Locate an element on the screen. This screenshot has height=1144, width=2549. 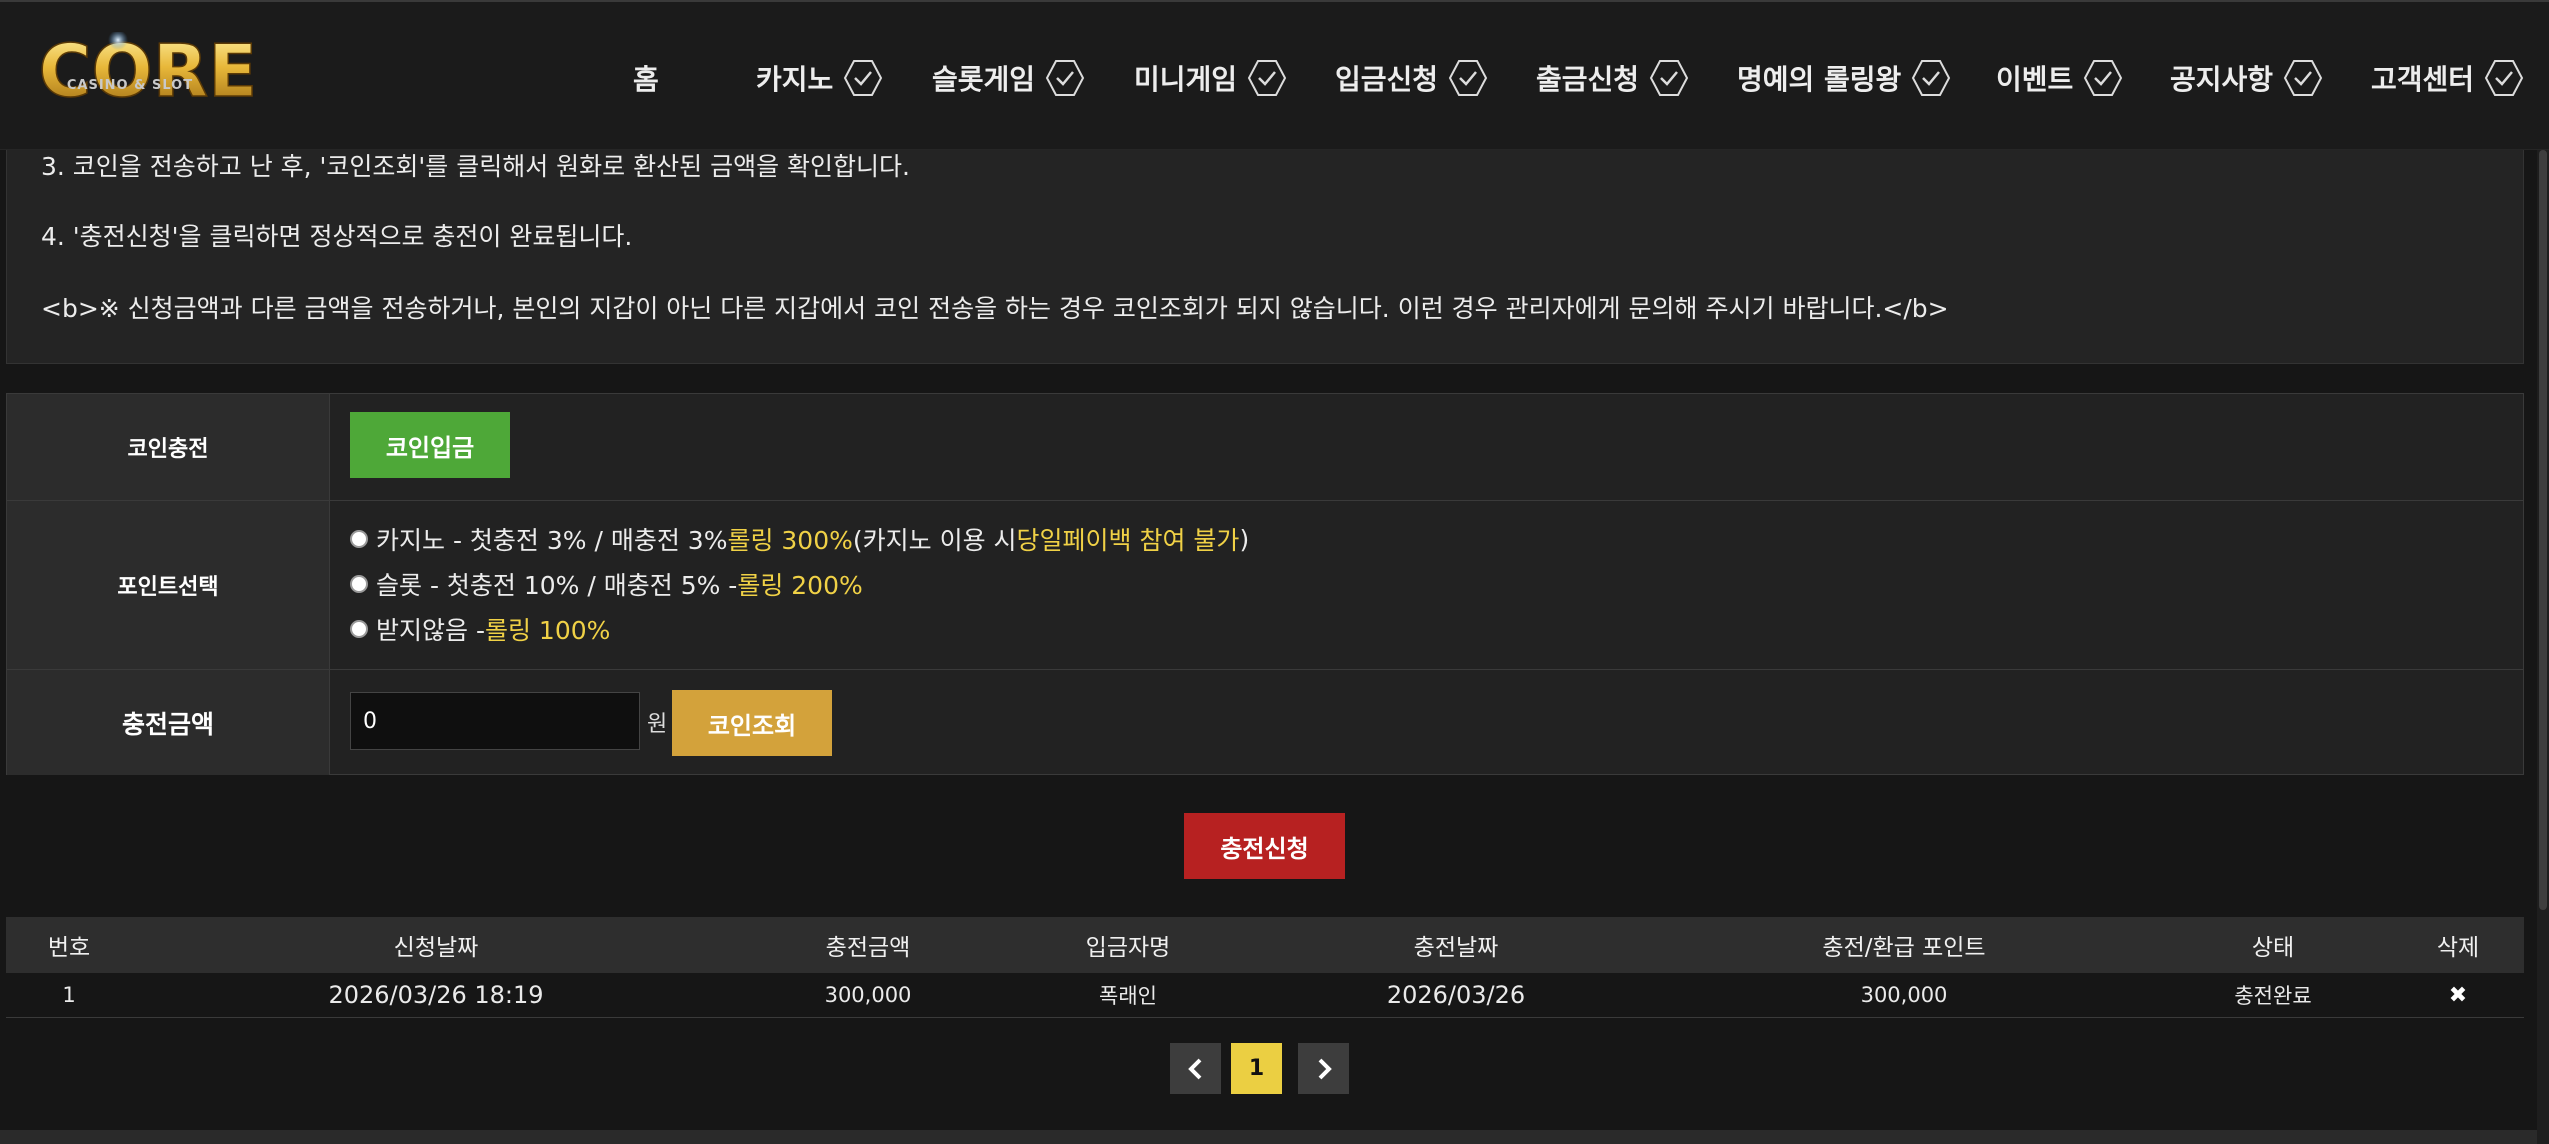
history-table-header: 번호 신청날짜 충전금액 입금자명 충전날짜 충전/환급 포인트 상태 삭제 is located at coordinates (1265, 945).